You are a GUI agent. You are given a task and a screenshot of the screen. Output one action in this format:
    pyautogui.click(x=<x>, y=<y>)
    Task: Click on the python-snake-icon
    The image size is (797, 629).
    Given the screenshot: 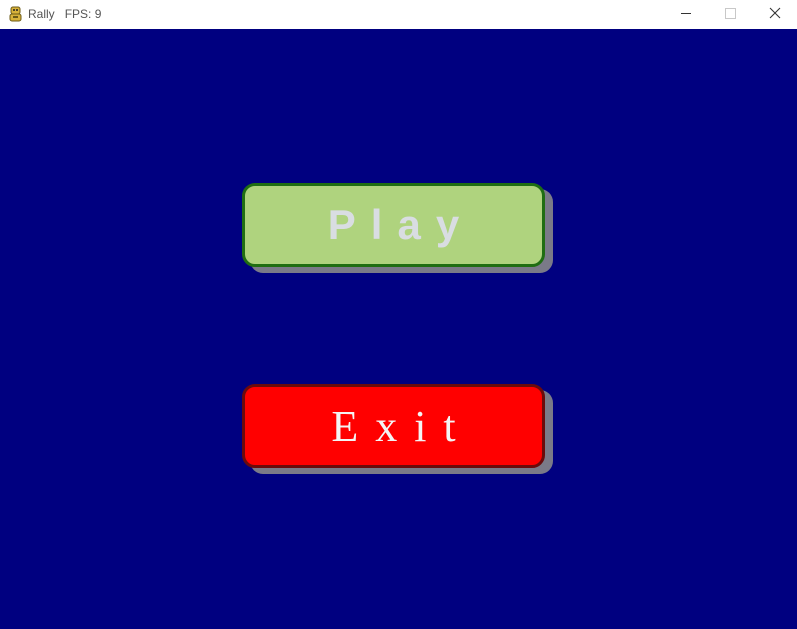 What is the action you would take?
    pyautogui.click(x=15, y=14)
    